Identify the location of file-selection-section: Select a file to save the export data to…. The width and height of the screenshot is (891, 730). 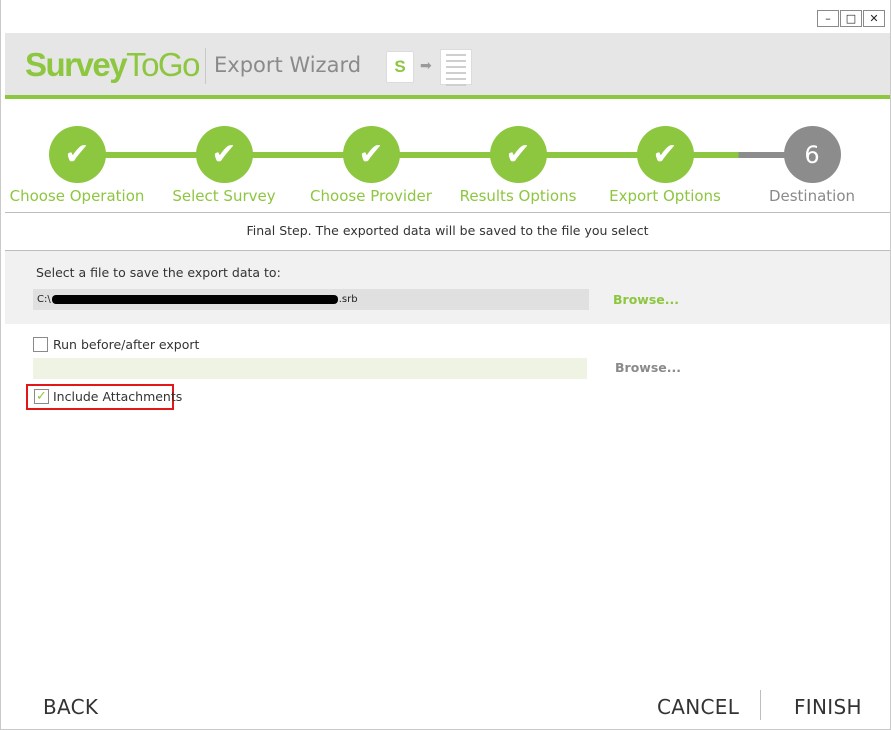
(447, 287).